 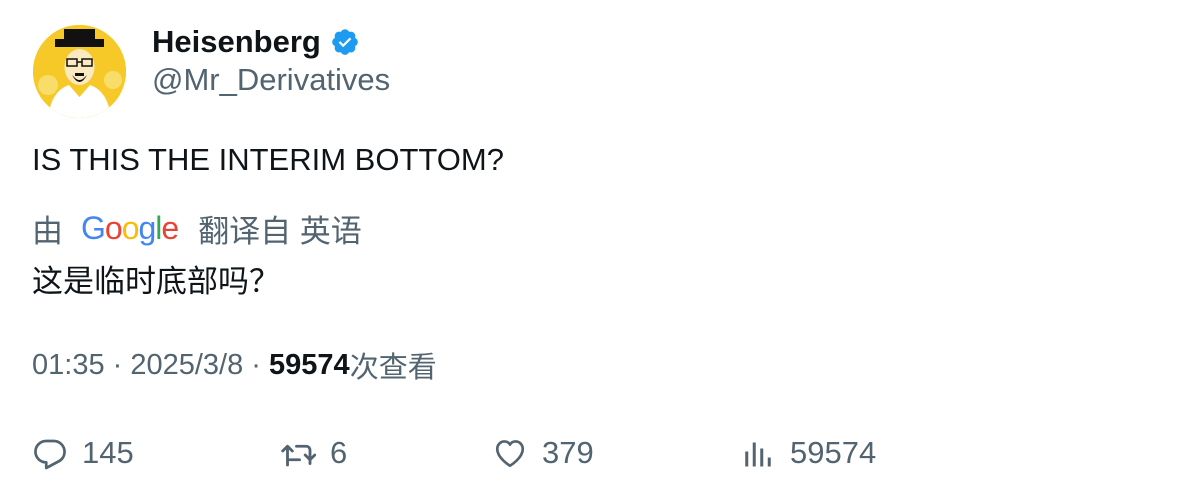 I want to click on google-logo: Google, so click(x=130, y=228).